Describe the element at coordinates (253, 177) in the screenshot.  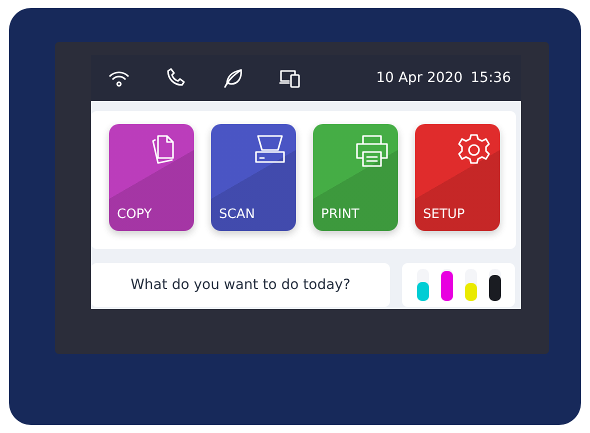
I see `scan-tile: SCAN` at that location.